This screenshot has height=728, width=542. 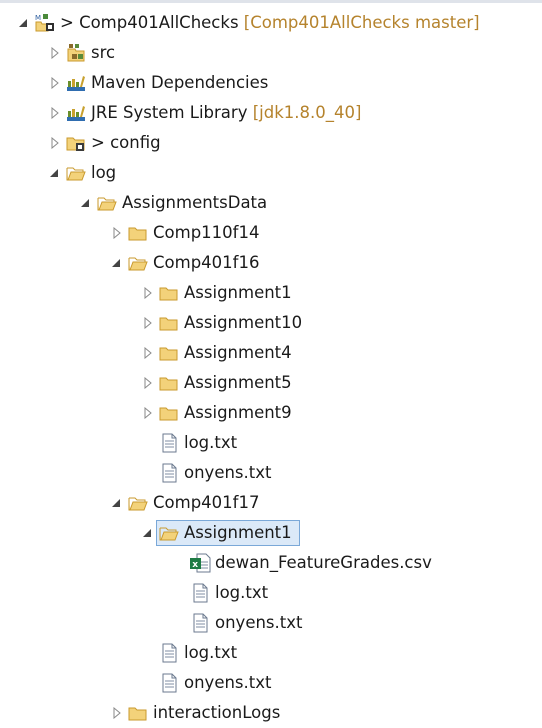 I want to click on tree-item-label: log, so click(x=103, y=173).